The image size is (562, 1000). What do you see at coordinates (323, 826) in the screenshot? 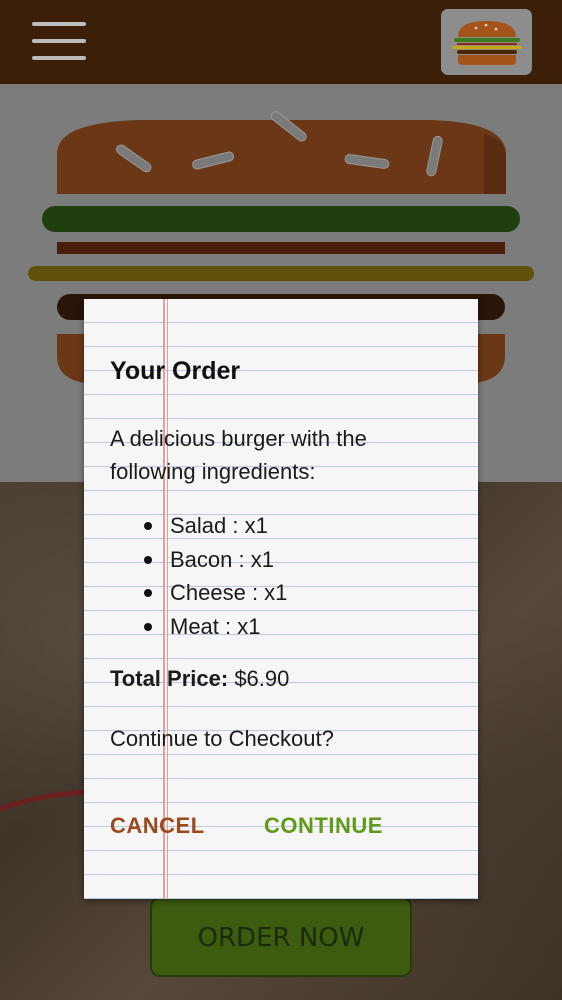
I see `continue-button: CONTINUE` at bounding box center [323, 826].